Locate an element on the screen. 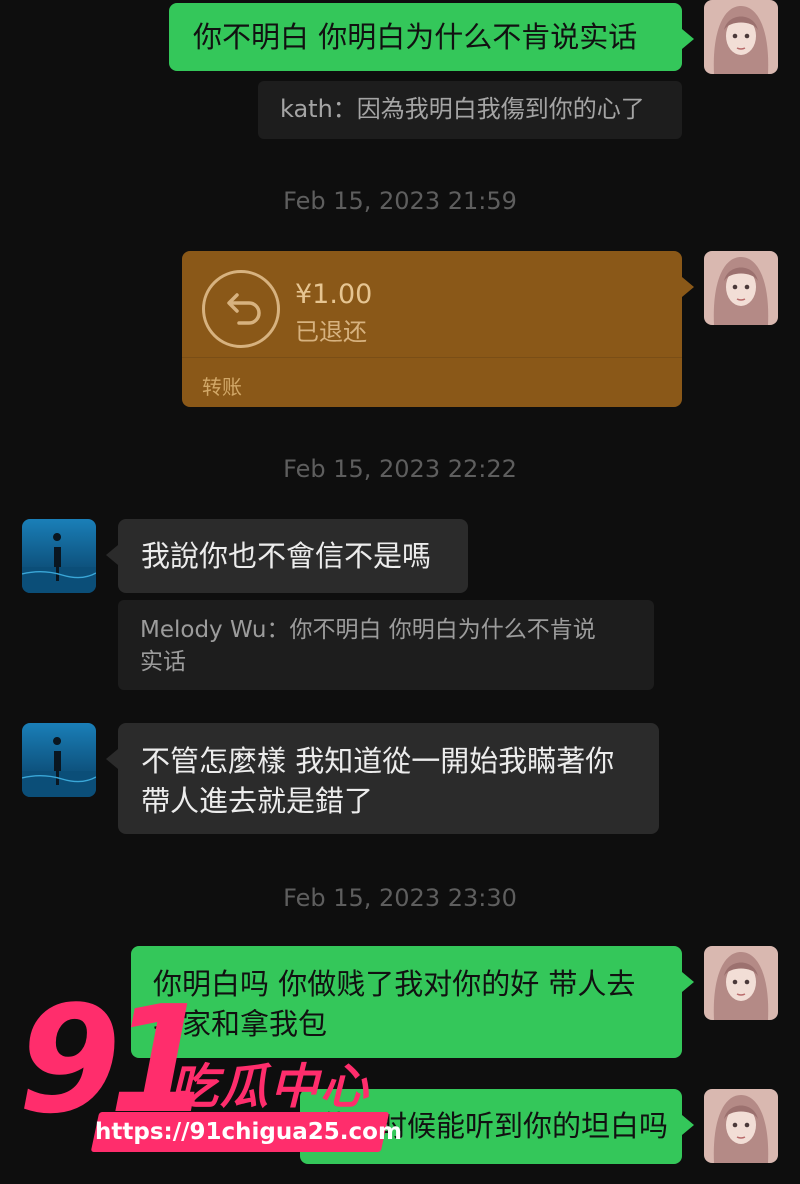 The width and height of the screenshot is (800, 1184). message-text: 你不明白 你明白为什么不肯说实话 is located at coordinates (415, 37).